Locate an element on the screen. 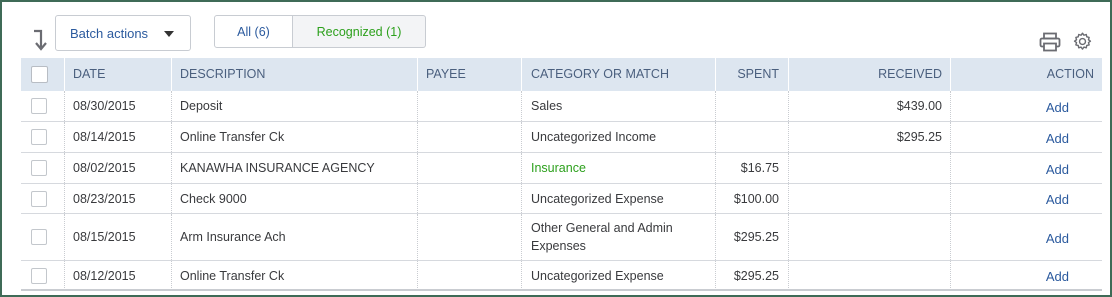 The width and height of the screenshot is (1112, 297). cell-date: 08/15/2015 is located at coordinates (104, 237).